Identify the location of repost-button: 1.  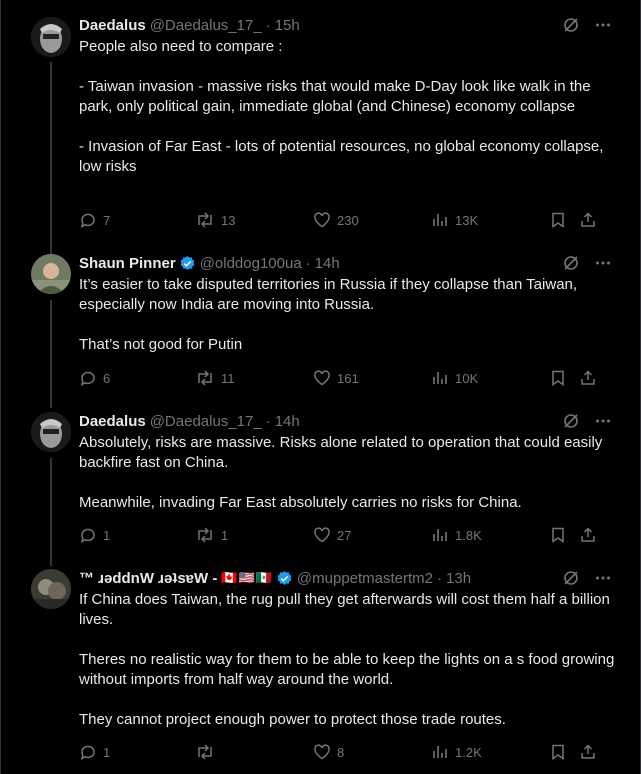
(211, 535).